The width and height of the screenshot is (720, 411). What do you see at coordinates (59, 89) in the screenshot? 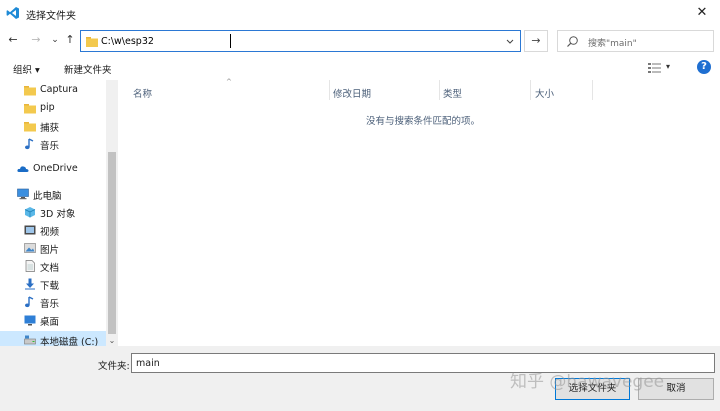
I see `sidebar-item-label: Captura` at bounding box center [59, 89].